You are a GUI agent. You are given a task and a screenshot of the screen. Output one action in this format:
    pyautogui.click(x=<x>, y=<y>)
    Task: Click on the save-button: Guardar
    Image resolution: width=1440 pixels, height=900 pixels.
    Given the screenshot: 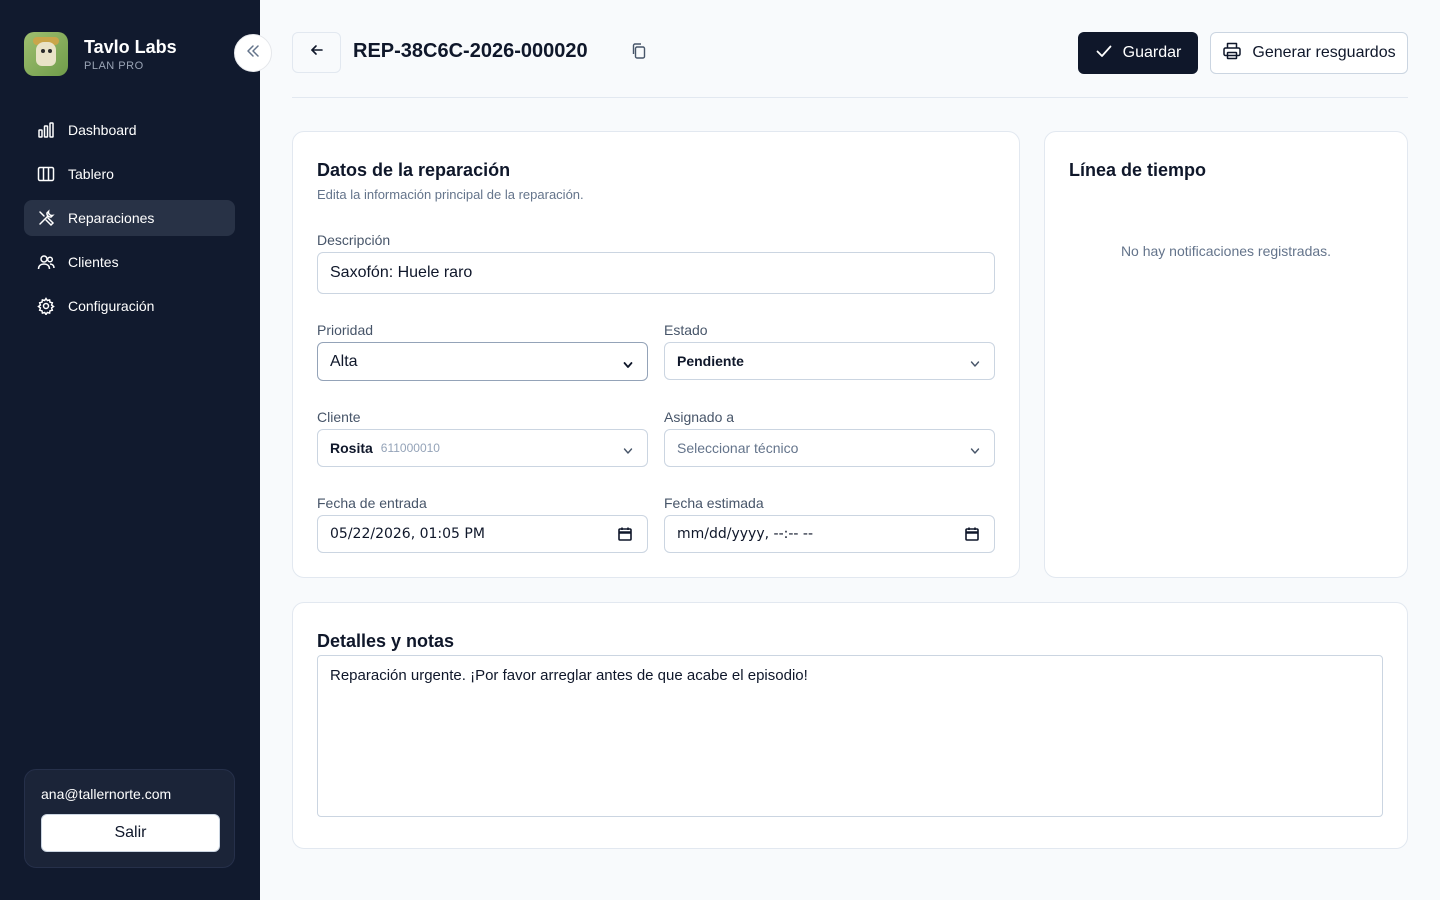 What is the action you would take?
    pyautogui.click(x=1138, y=53)
    